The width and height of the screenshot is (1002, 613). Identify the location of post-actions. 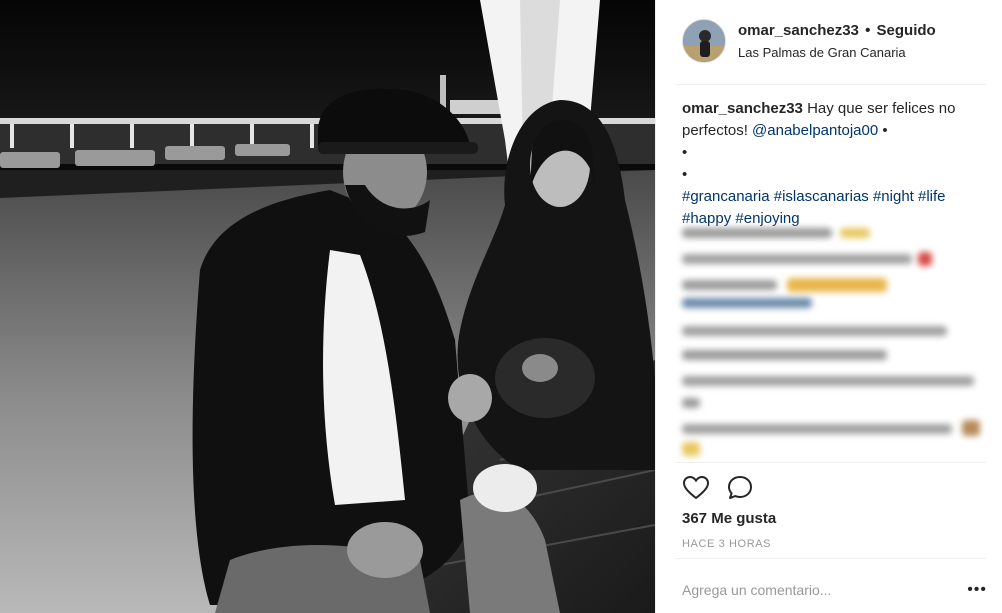
(718, 488).